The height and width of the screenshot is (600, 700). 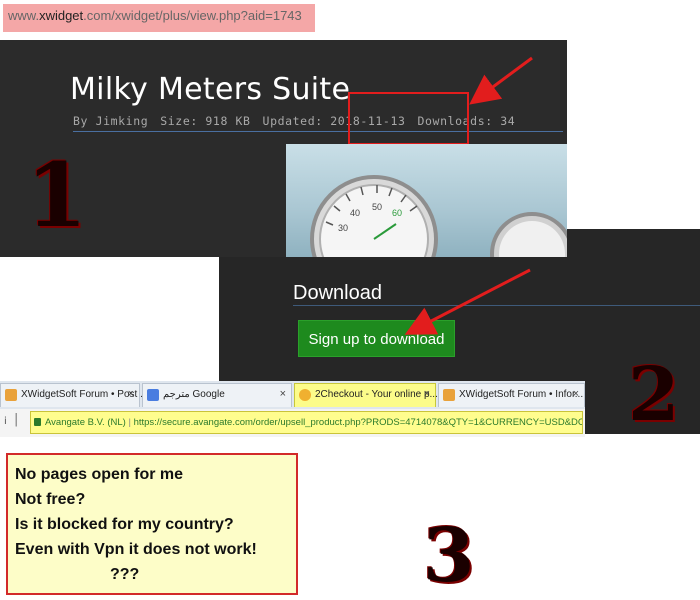 I want to click on download-panel-top, so click(x=633, y=243).